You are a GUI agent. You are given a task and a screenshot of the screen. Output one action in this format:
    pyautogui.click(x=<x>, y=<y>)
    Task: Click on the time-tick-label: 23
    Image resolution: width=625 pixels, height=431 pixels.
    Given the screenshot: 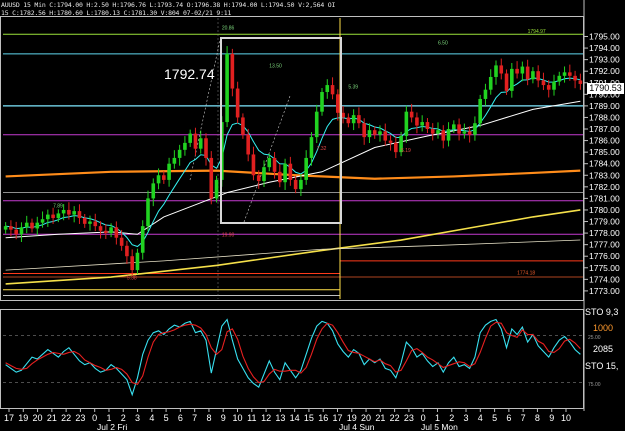 What is the action you would take?
    pyautogui.click(x=80, y=418)
    